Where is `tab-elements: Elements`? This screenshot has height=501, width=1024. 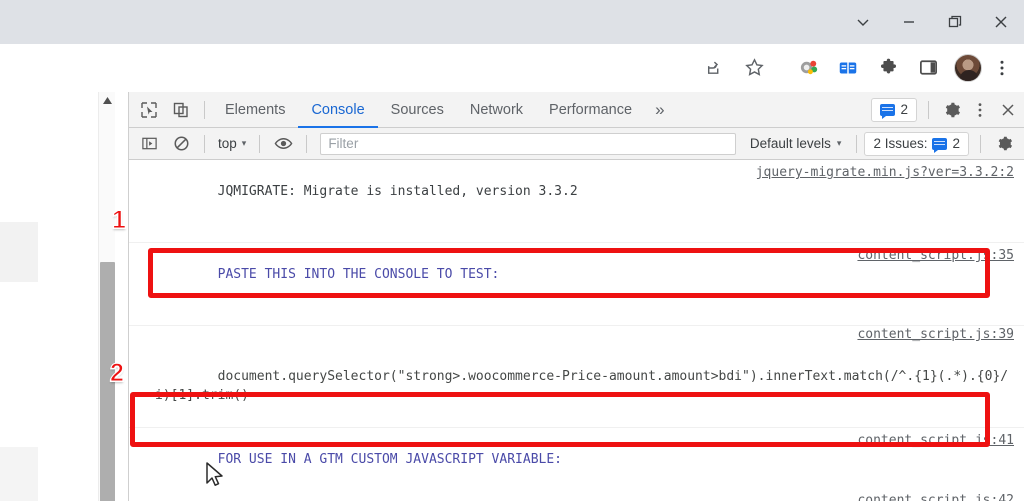 tab-elements: Elements is located at coordinates (255, 110).